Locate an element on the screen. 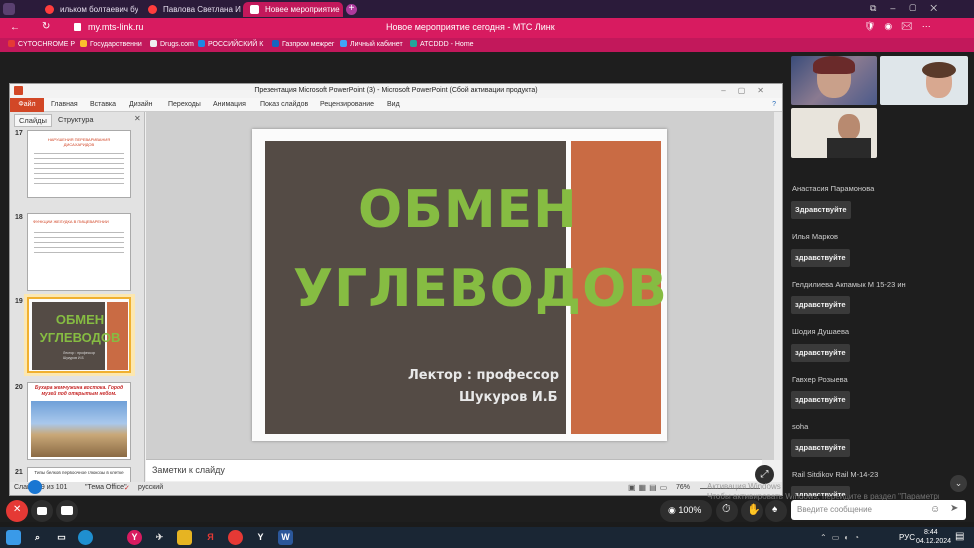  ribbon-tab-design: Дизайн is located at coordinates (141, 104).